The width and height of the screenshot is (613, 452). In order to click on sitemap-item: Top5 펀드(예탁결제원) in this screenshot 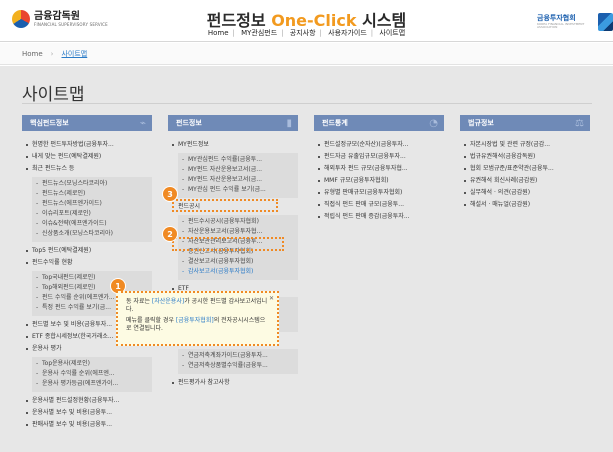, I will do `click(89, 251)`.